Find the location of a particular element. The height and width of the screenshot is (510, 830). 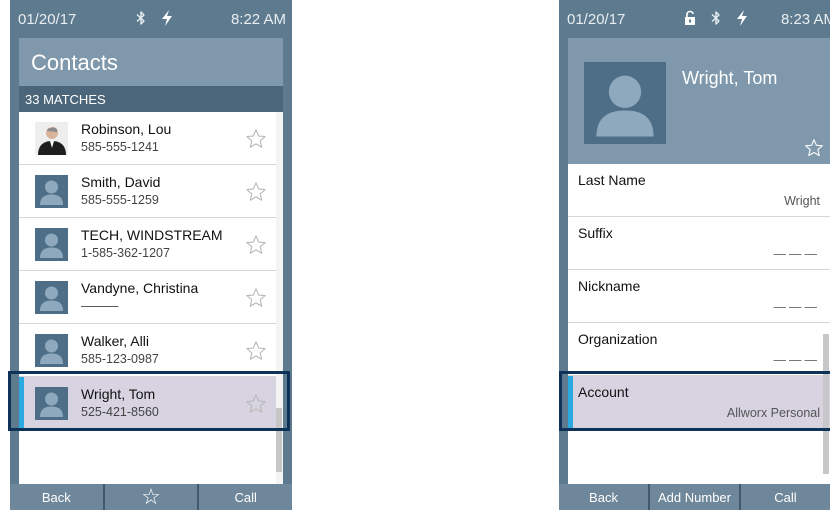

contact-name: Smith, David is located at coordinates (121, 182).